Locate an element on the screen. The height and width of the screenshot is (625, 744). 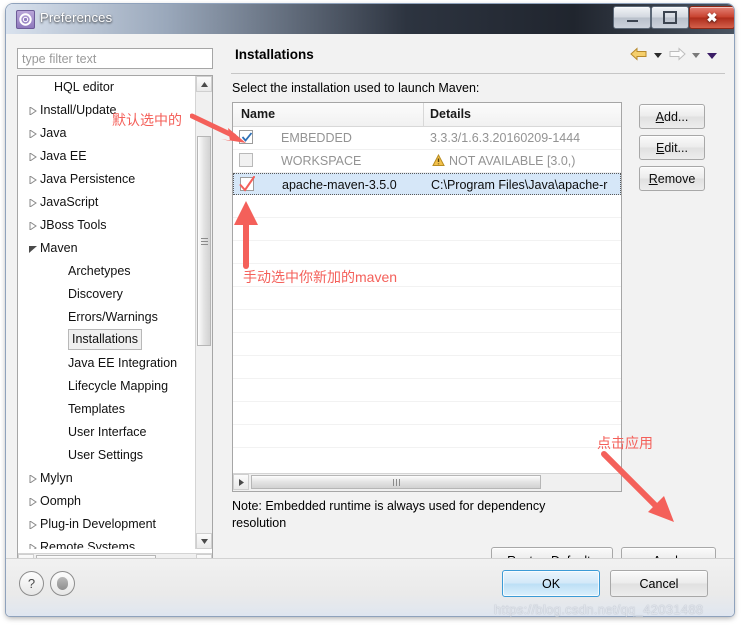
sidebar-item-label: Templates is located at coordinates (96, 409).